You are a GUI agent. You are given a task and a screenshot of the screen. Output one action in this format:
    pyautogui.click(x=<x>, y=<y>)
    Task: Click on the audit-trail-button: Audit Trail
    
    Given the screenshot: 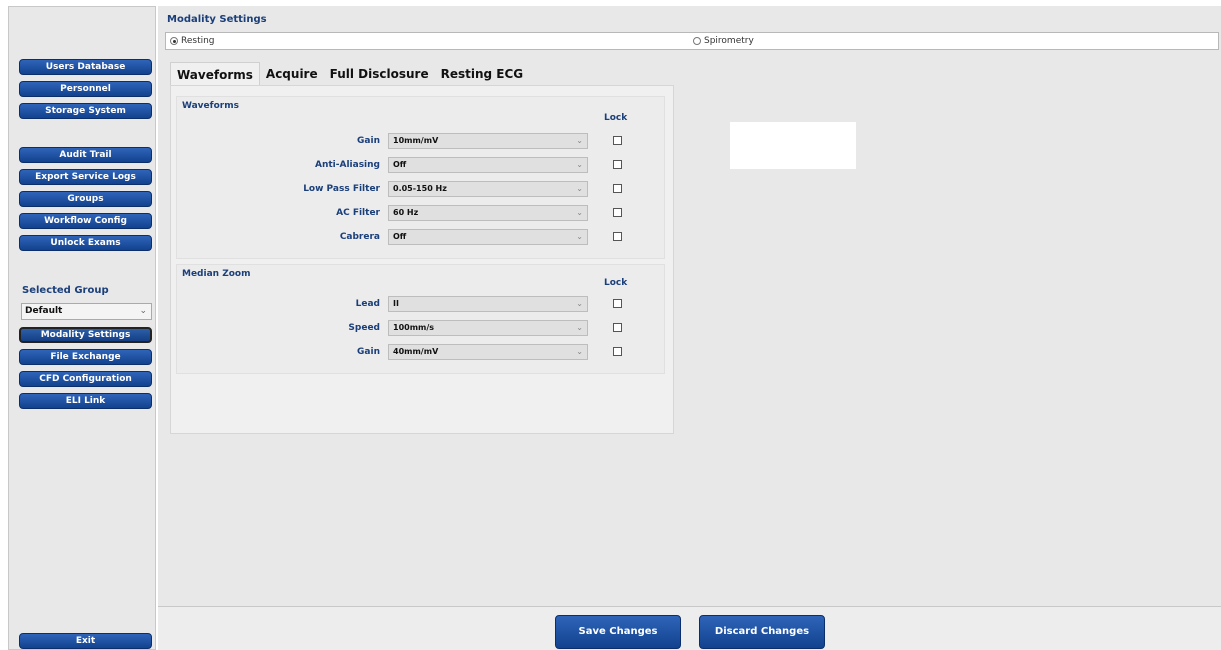 What is the action you would take?
    pyautogui.click(x=85, y=155)
    